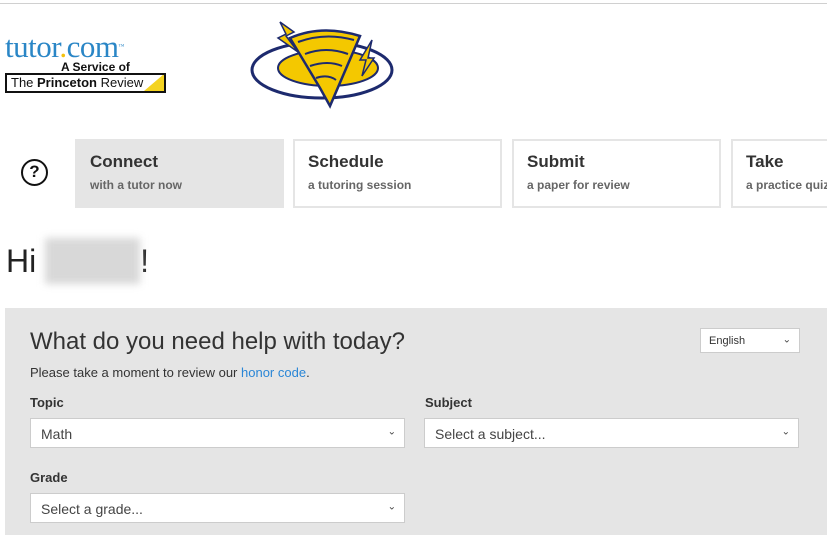 This screenshot has height=535, width=827. I want to click on language-select: English ⌄, so click(750, 340).